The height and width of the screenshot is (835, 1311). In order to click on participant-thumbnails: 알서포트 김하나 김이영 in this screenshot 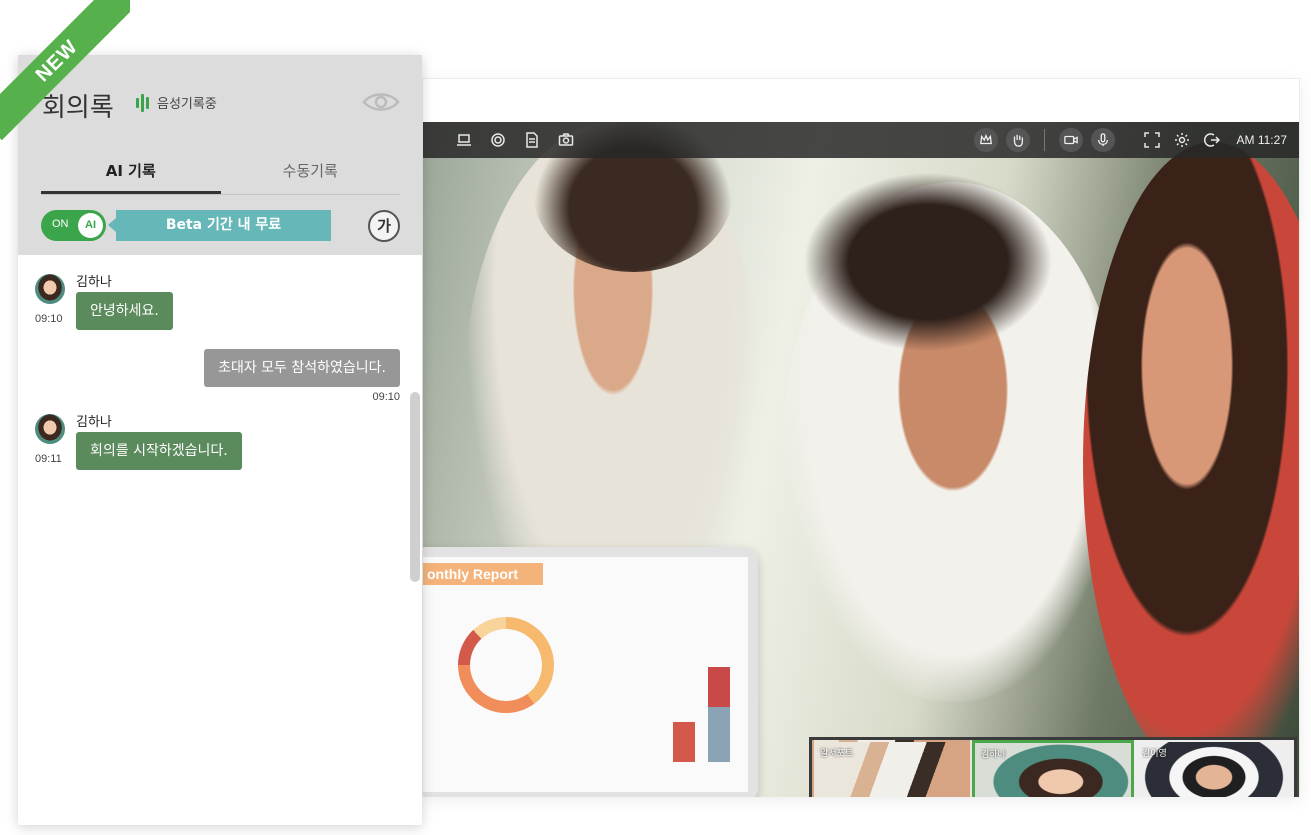, I will do `click(1053, 767)`.